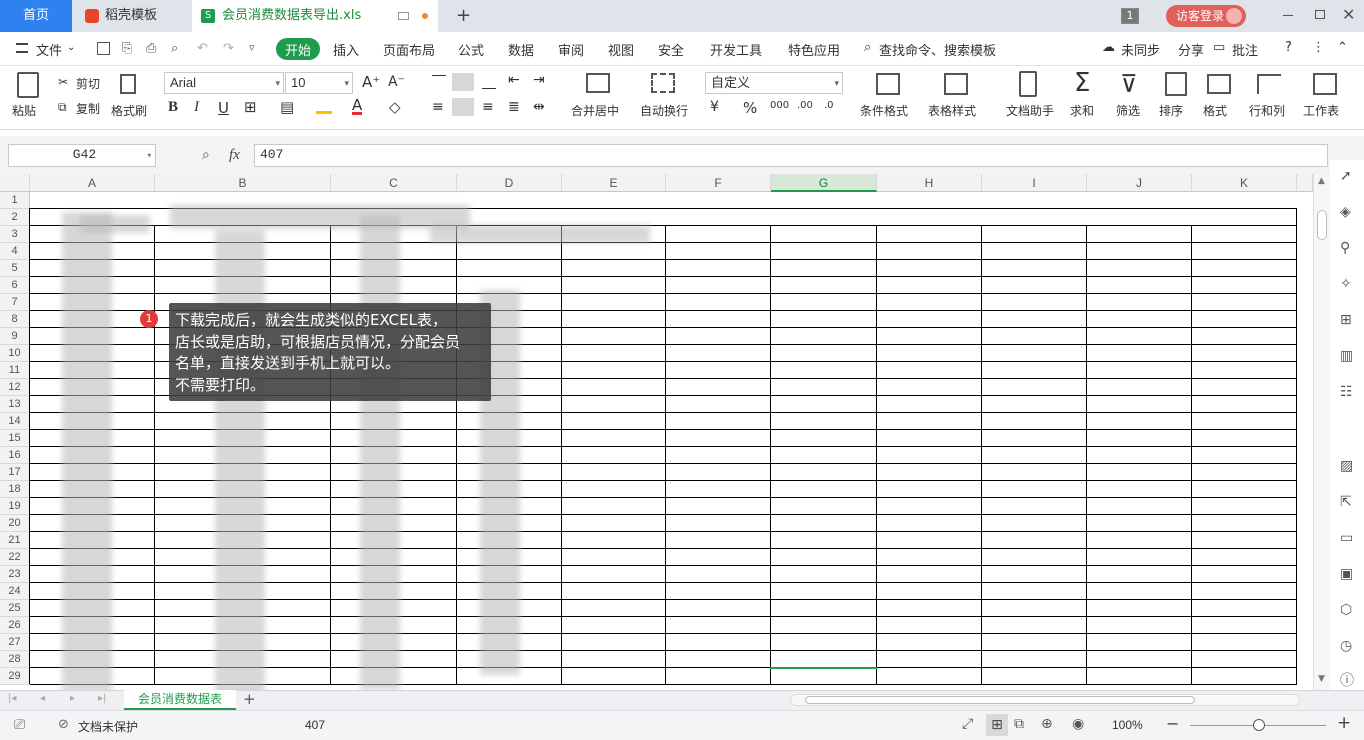  Describe the element at coordinates (514, 80) in the screenshot. I see `indent-decrease-icon: ⇤` at that location.